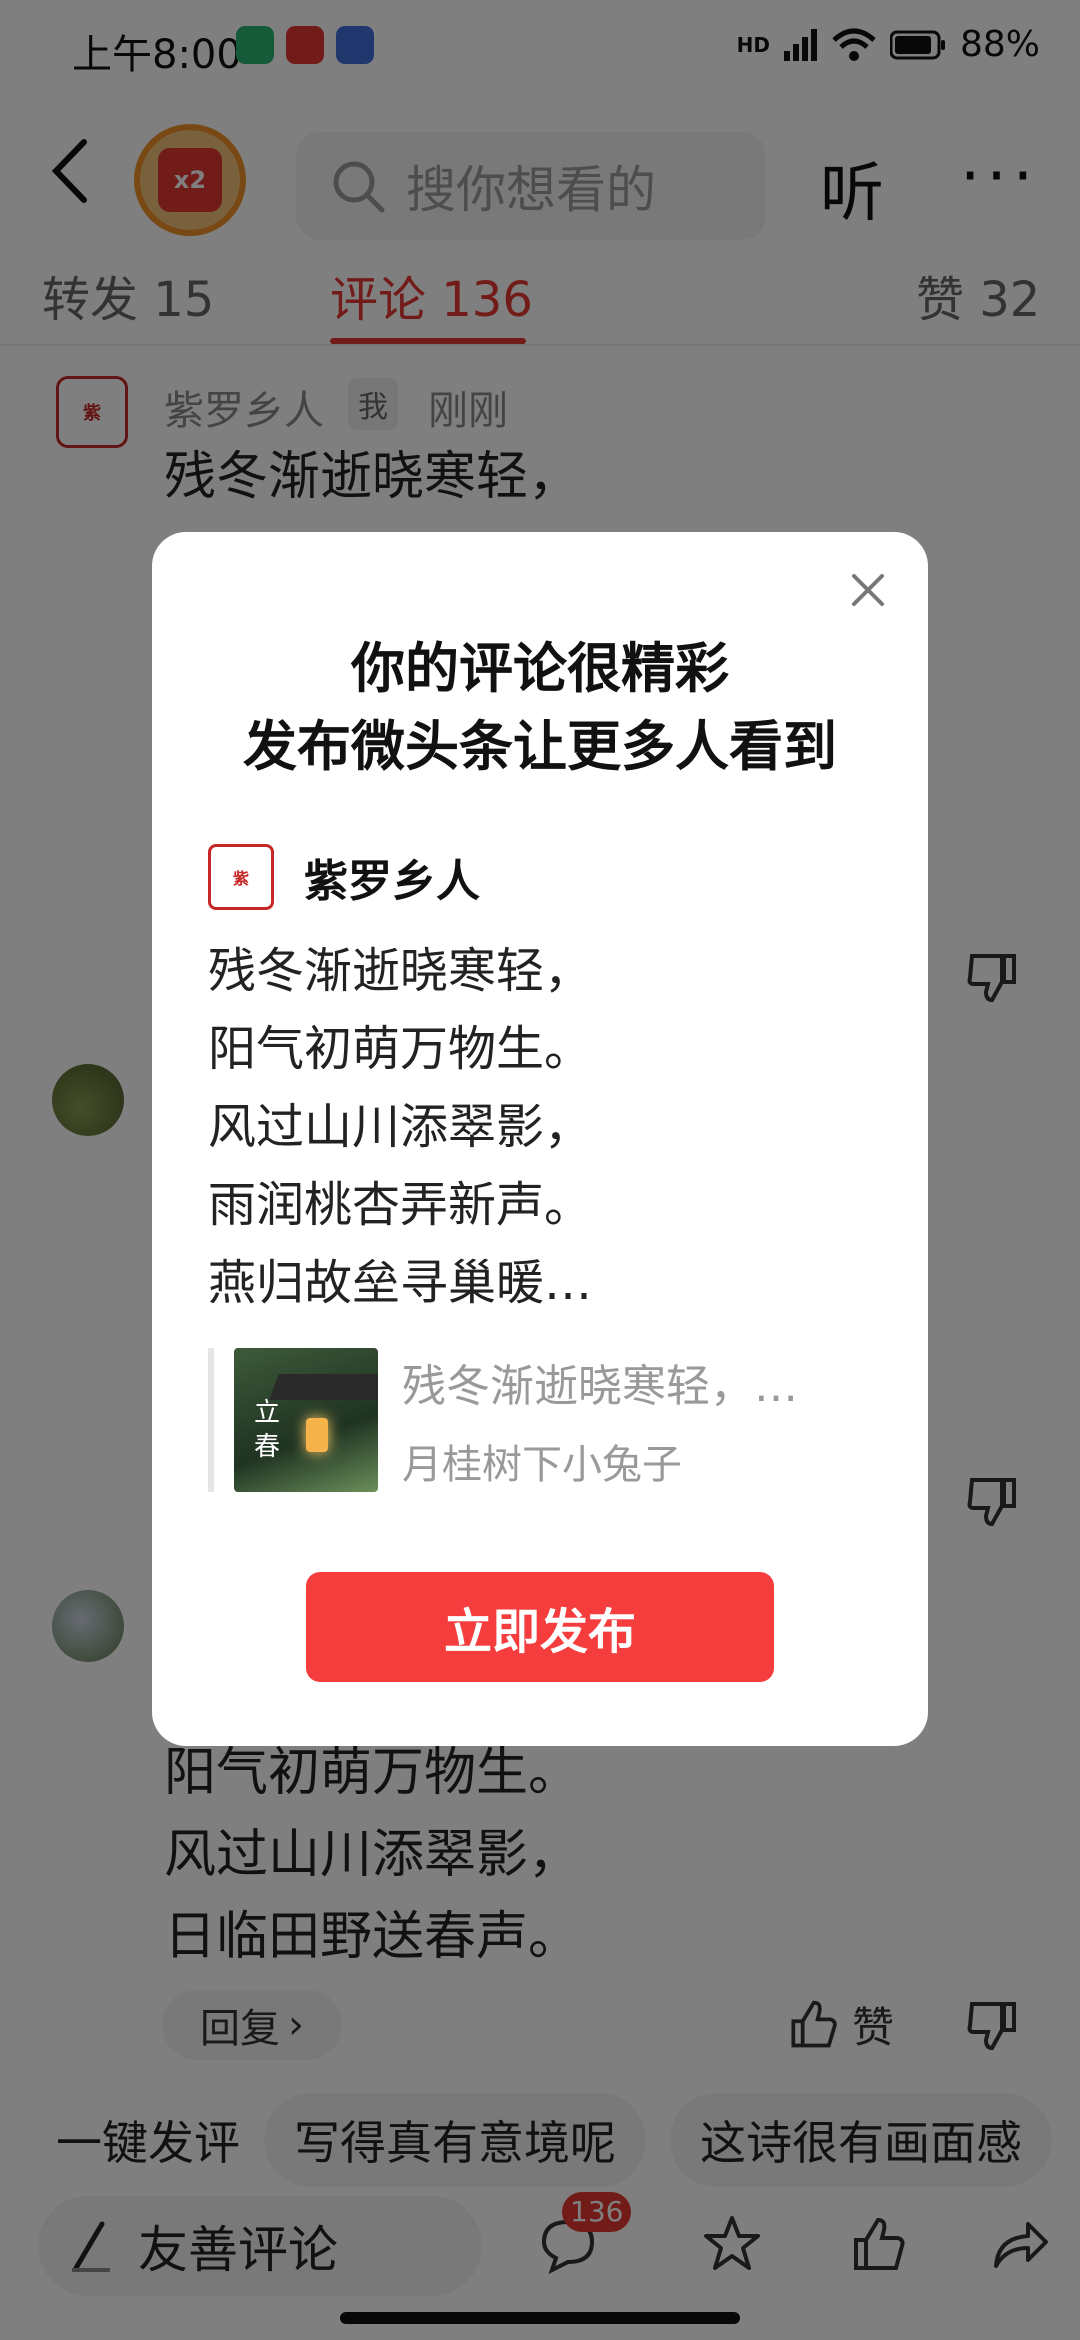 The width and height of the screenshot is (1080, 2340). Describe the element at coordinates (542, 1465) in the screenshot. I see `quoted-post-author: 月桂树下小兔子` at that location.